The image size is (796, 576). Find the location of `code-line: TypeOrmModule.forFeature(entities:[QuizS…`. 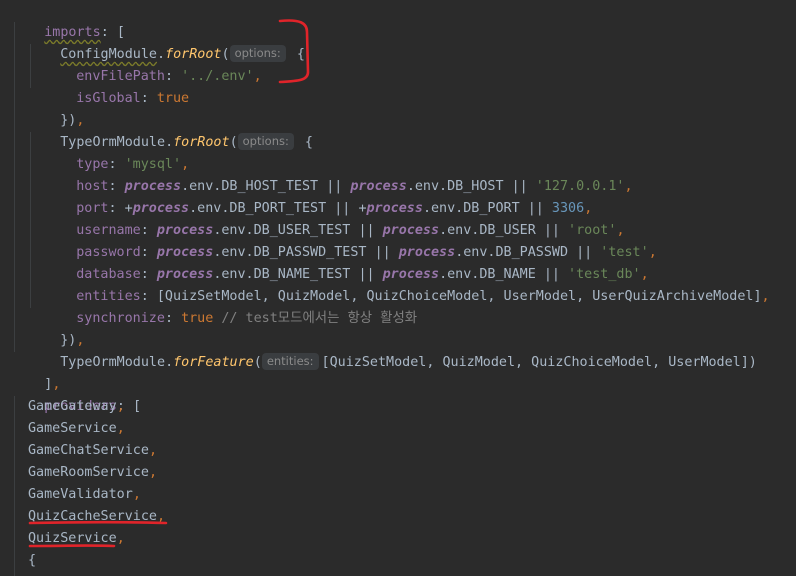

code-line: TypeOrmModule.forFeature(entities:[QuizS… is located at coordinates (392, 341).